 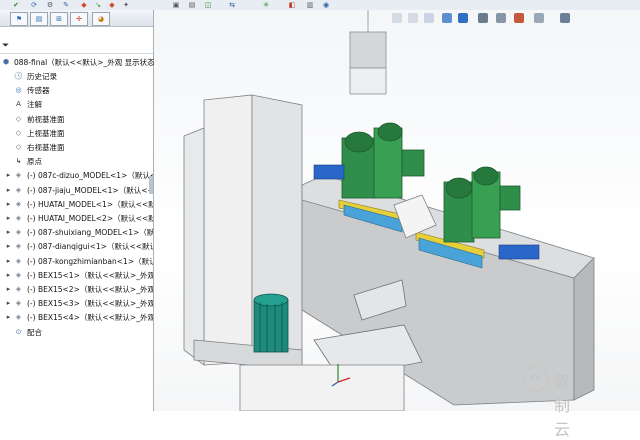 I want to click on render-icon: ◉, so click(x=326, y=5).